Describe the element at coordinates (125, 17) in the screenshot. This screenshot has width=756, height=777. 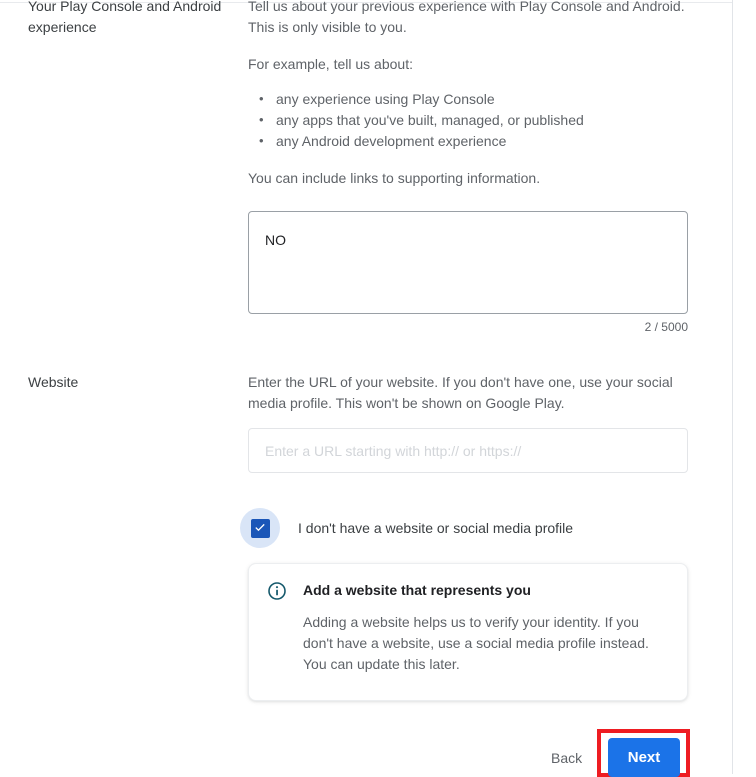
I see `experience-row-label: Your Play Console and Android experience` at that location.